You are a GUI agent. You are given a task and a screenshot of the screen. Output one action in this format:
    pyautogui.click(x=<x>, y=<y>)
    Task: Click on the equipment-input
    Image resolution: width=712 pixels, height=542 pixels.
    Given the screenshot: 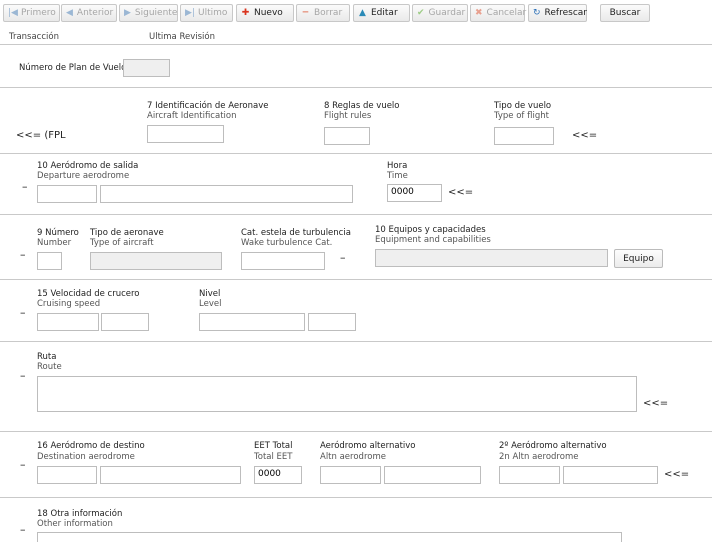 What is the action you would take?
    pyautogui.click(x=491, y=258)
    